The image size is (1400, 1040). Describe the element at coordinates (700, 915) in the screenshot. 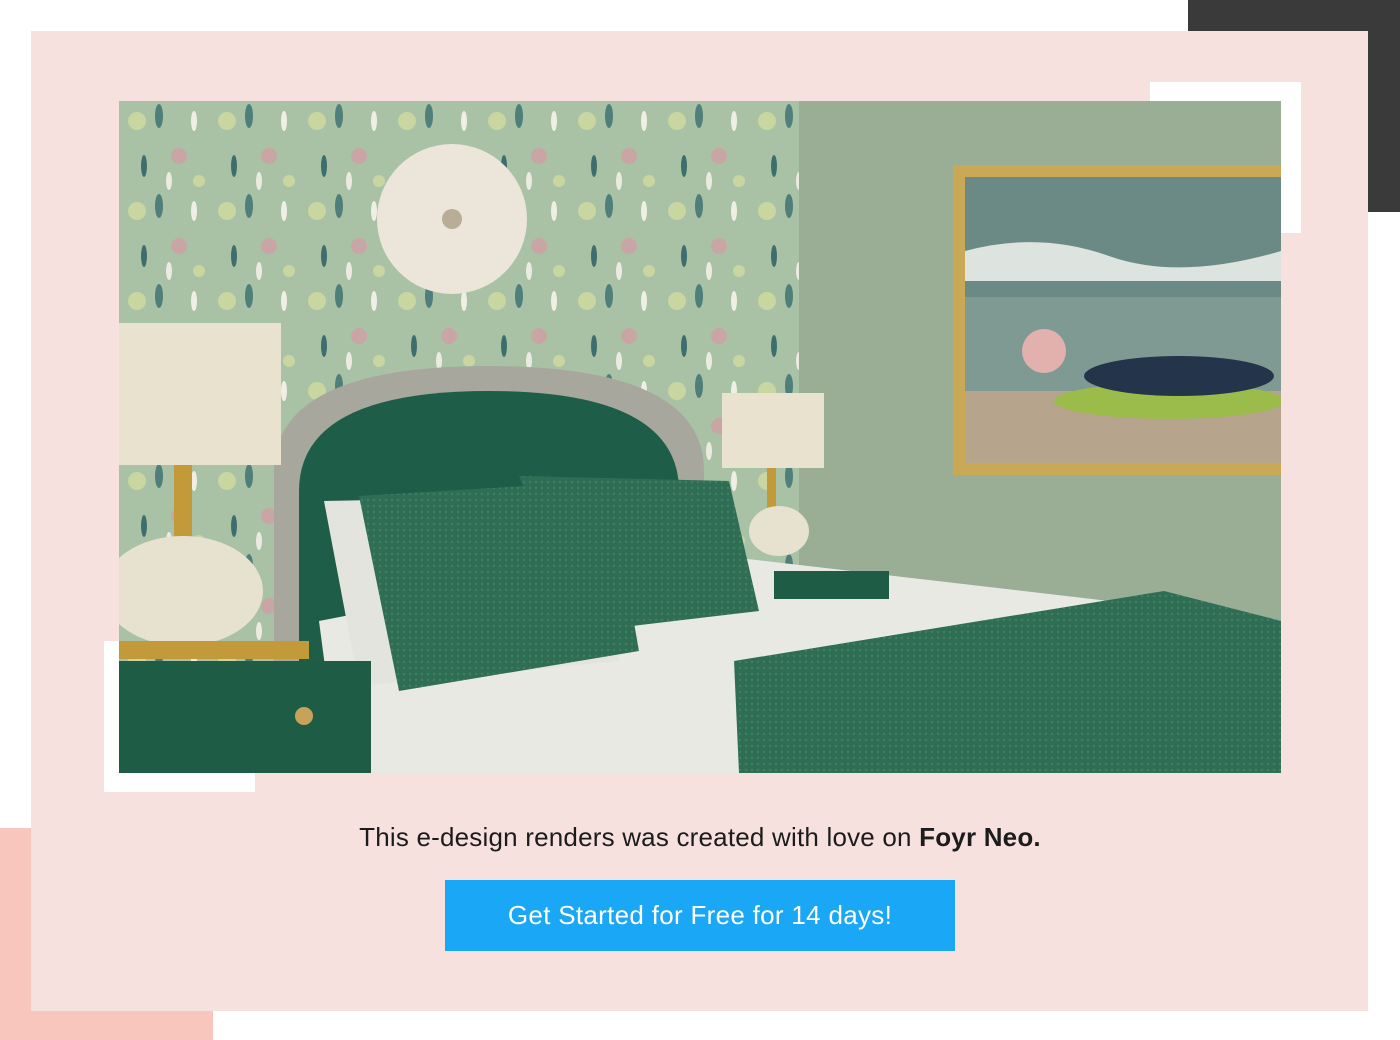

I see `get-started-button: Get Started for Free for 14 days!` at that location.